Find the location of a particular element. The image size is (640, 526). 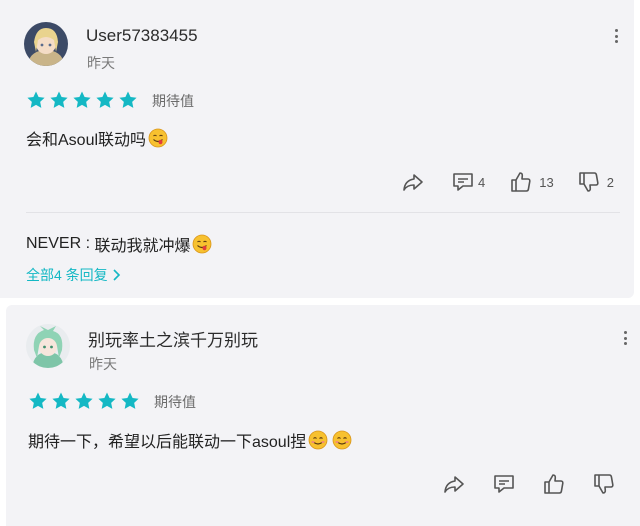

chevron-right-icon is located at coordinates (116, 275).